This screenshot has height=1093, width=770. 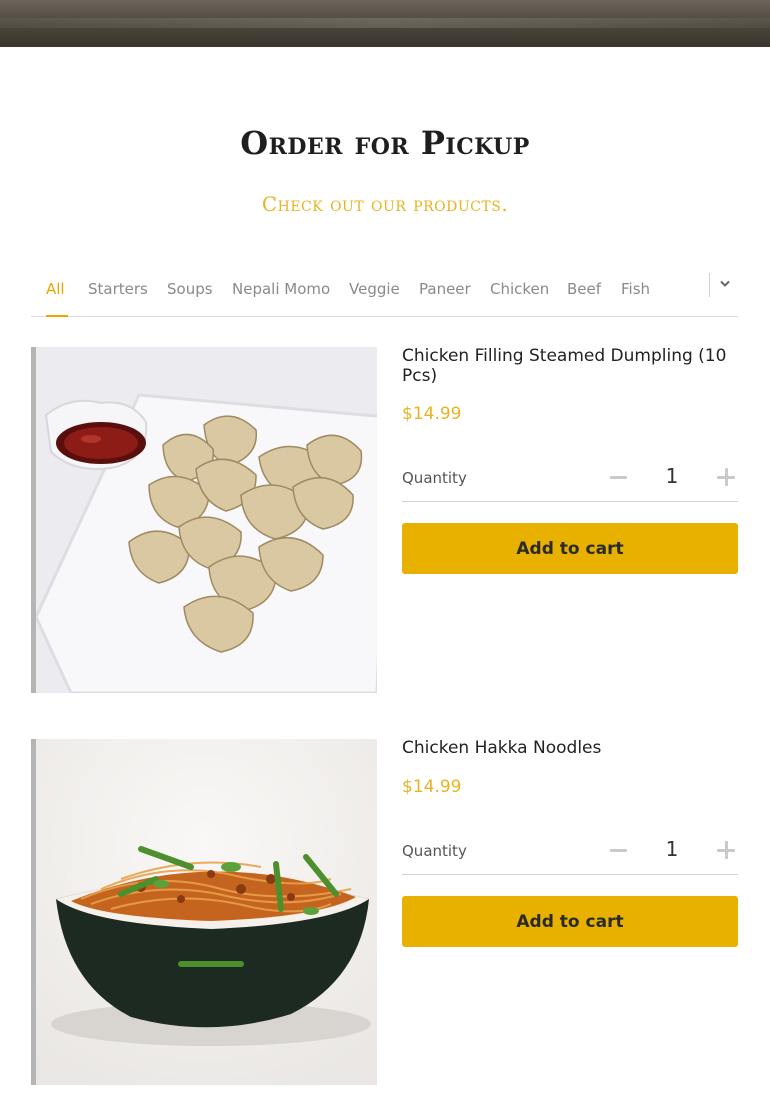 What do you see at coordinates (635, 289) in the screenshot?
I see `tab-fish: Fish` at bounding box center [635, 289].